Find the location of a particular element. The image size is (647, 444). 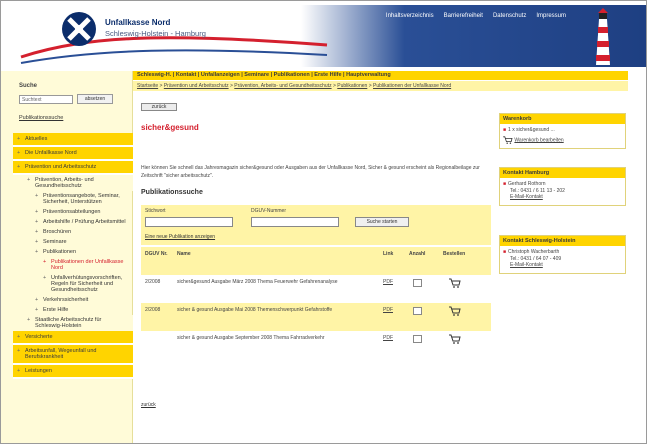

lighthouse-icon is located at coordinates (603, 36).